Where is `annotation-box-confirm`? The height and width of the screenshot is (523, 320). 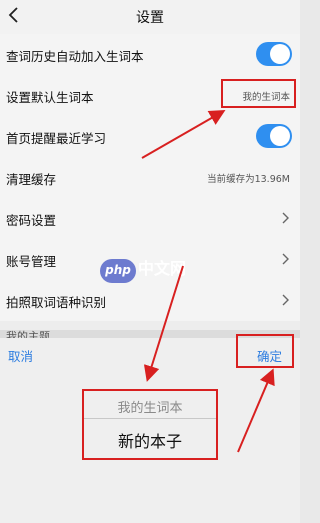
annotation-box-confirm is located at coordinates (265, 351).